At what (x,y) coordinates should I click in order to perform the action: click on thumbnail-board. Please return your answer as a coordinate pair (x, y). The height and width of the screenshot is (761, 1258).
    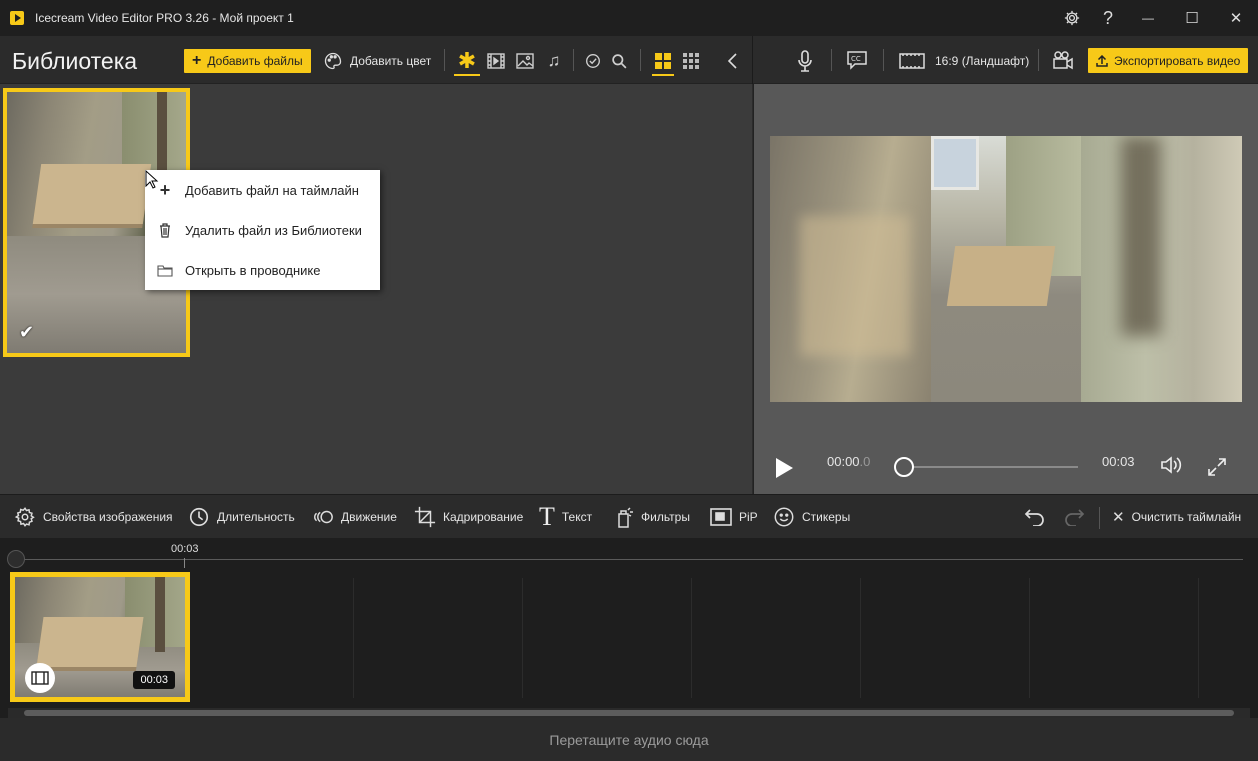
    Looking at the image, I should click on (92, 194).